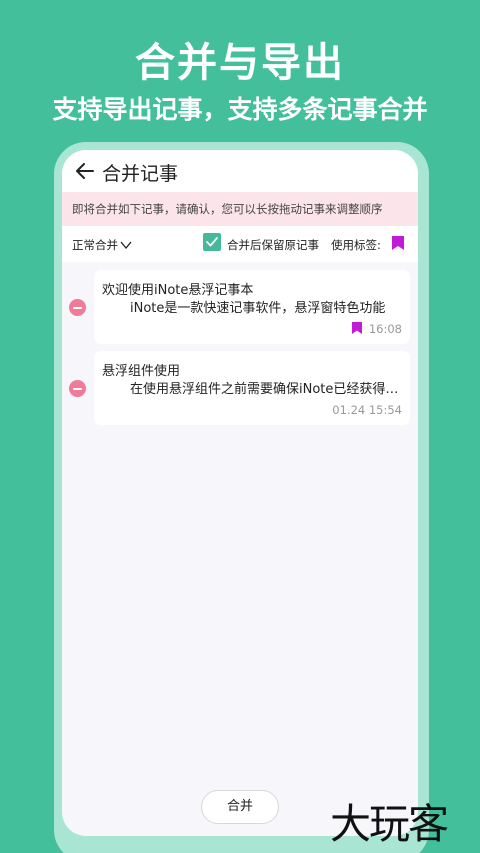 This screenshot has height=853, width=480. What do you see at coordinates (258, 308) in the screenshot?
I see `note-body: iNote是一款快速记事软件，悬浮窗特色功能` at bounding box center [258, 308].